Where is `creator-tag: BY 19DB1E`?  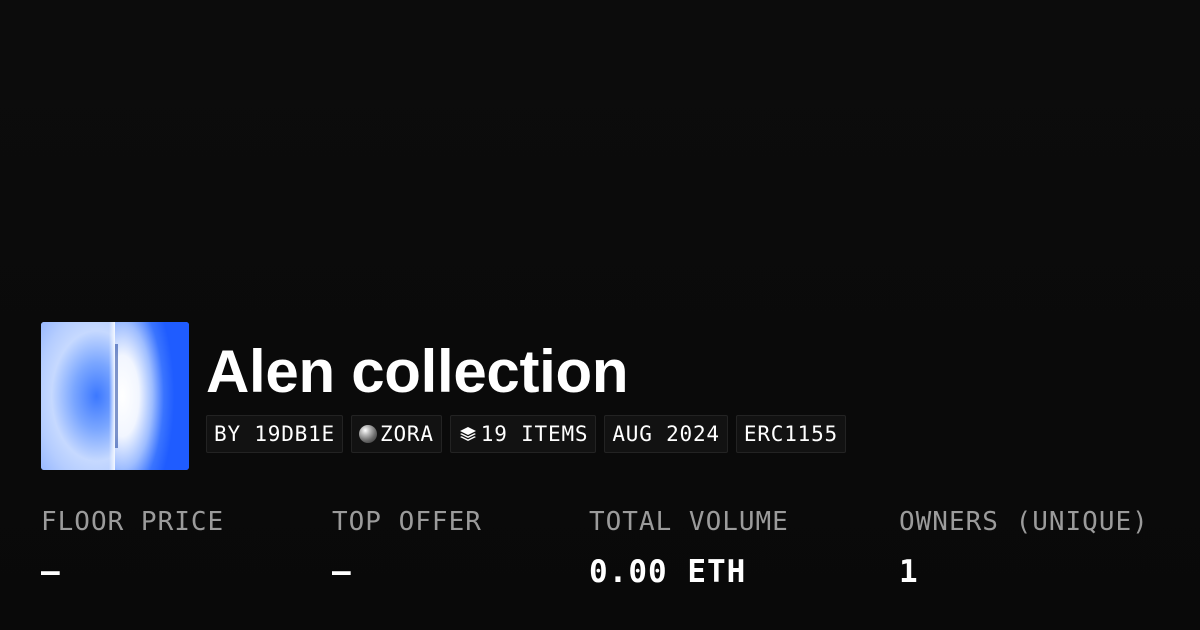 creator-tag: BY 19DB1E is located at coordinates (274, 434).